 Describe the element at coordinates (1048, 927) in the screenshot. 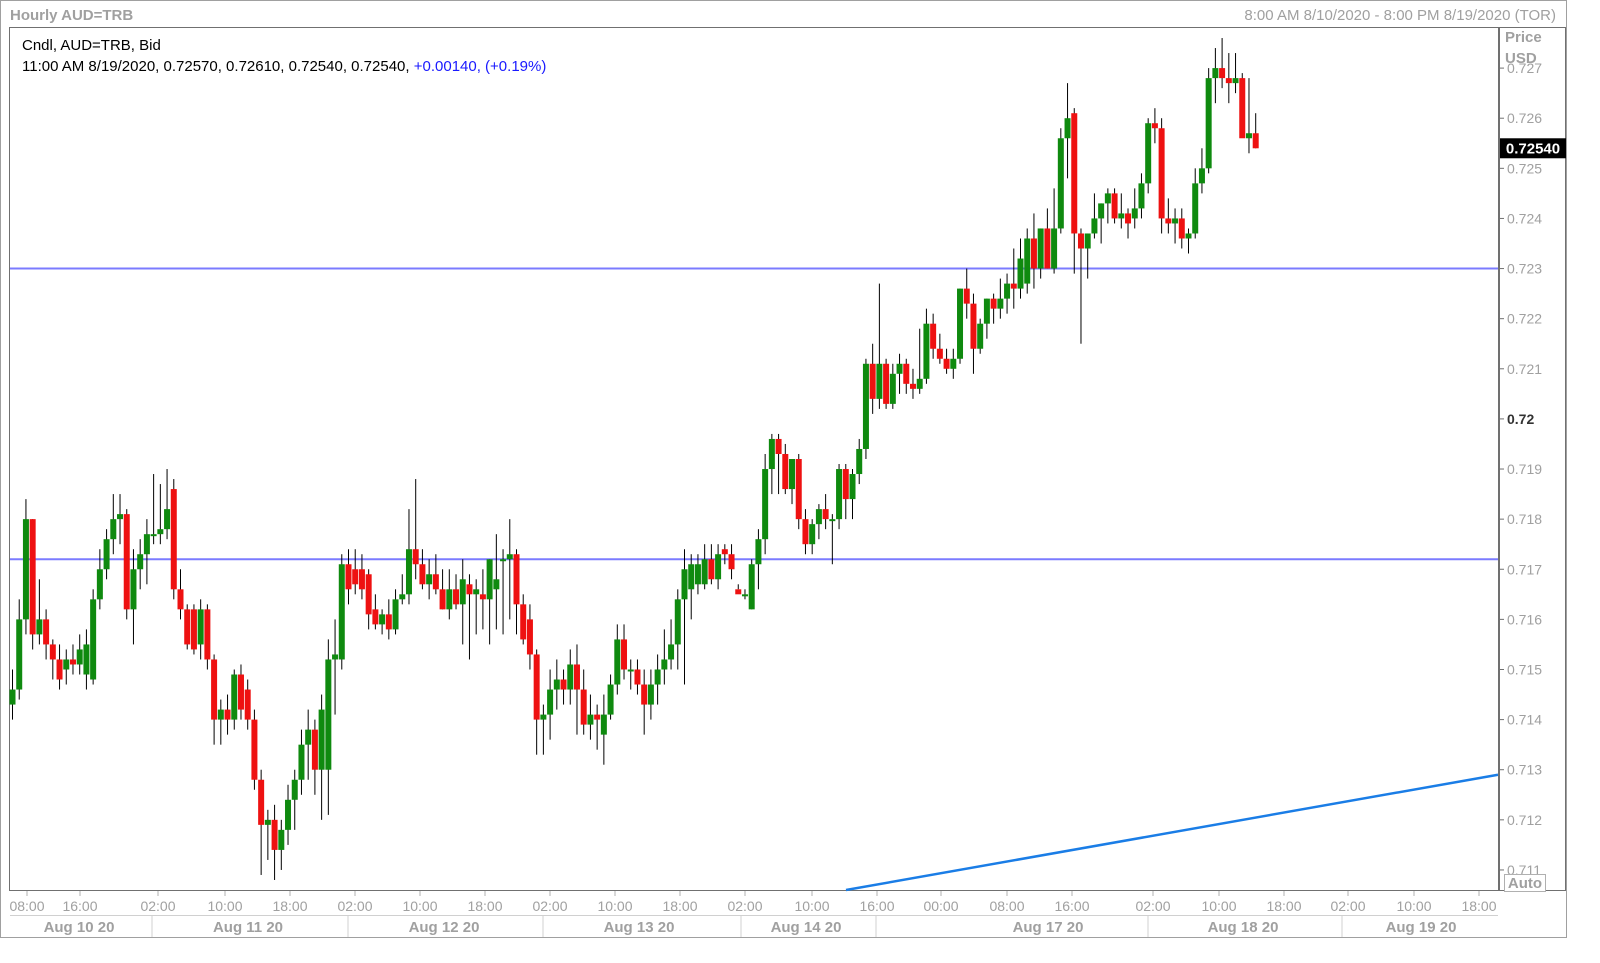

I see `day-label: Aug 17 20` at that location.